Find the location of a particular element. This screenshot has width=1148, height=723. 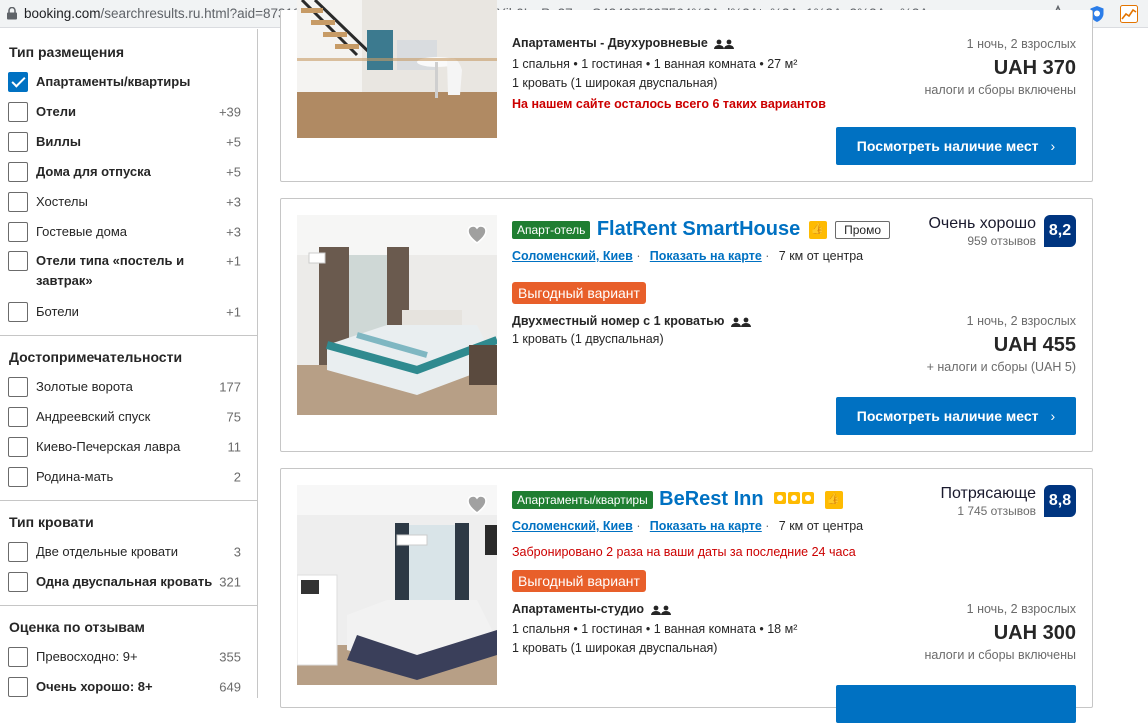

star-icon is located at coordinates (794, 497).